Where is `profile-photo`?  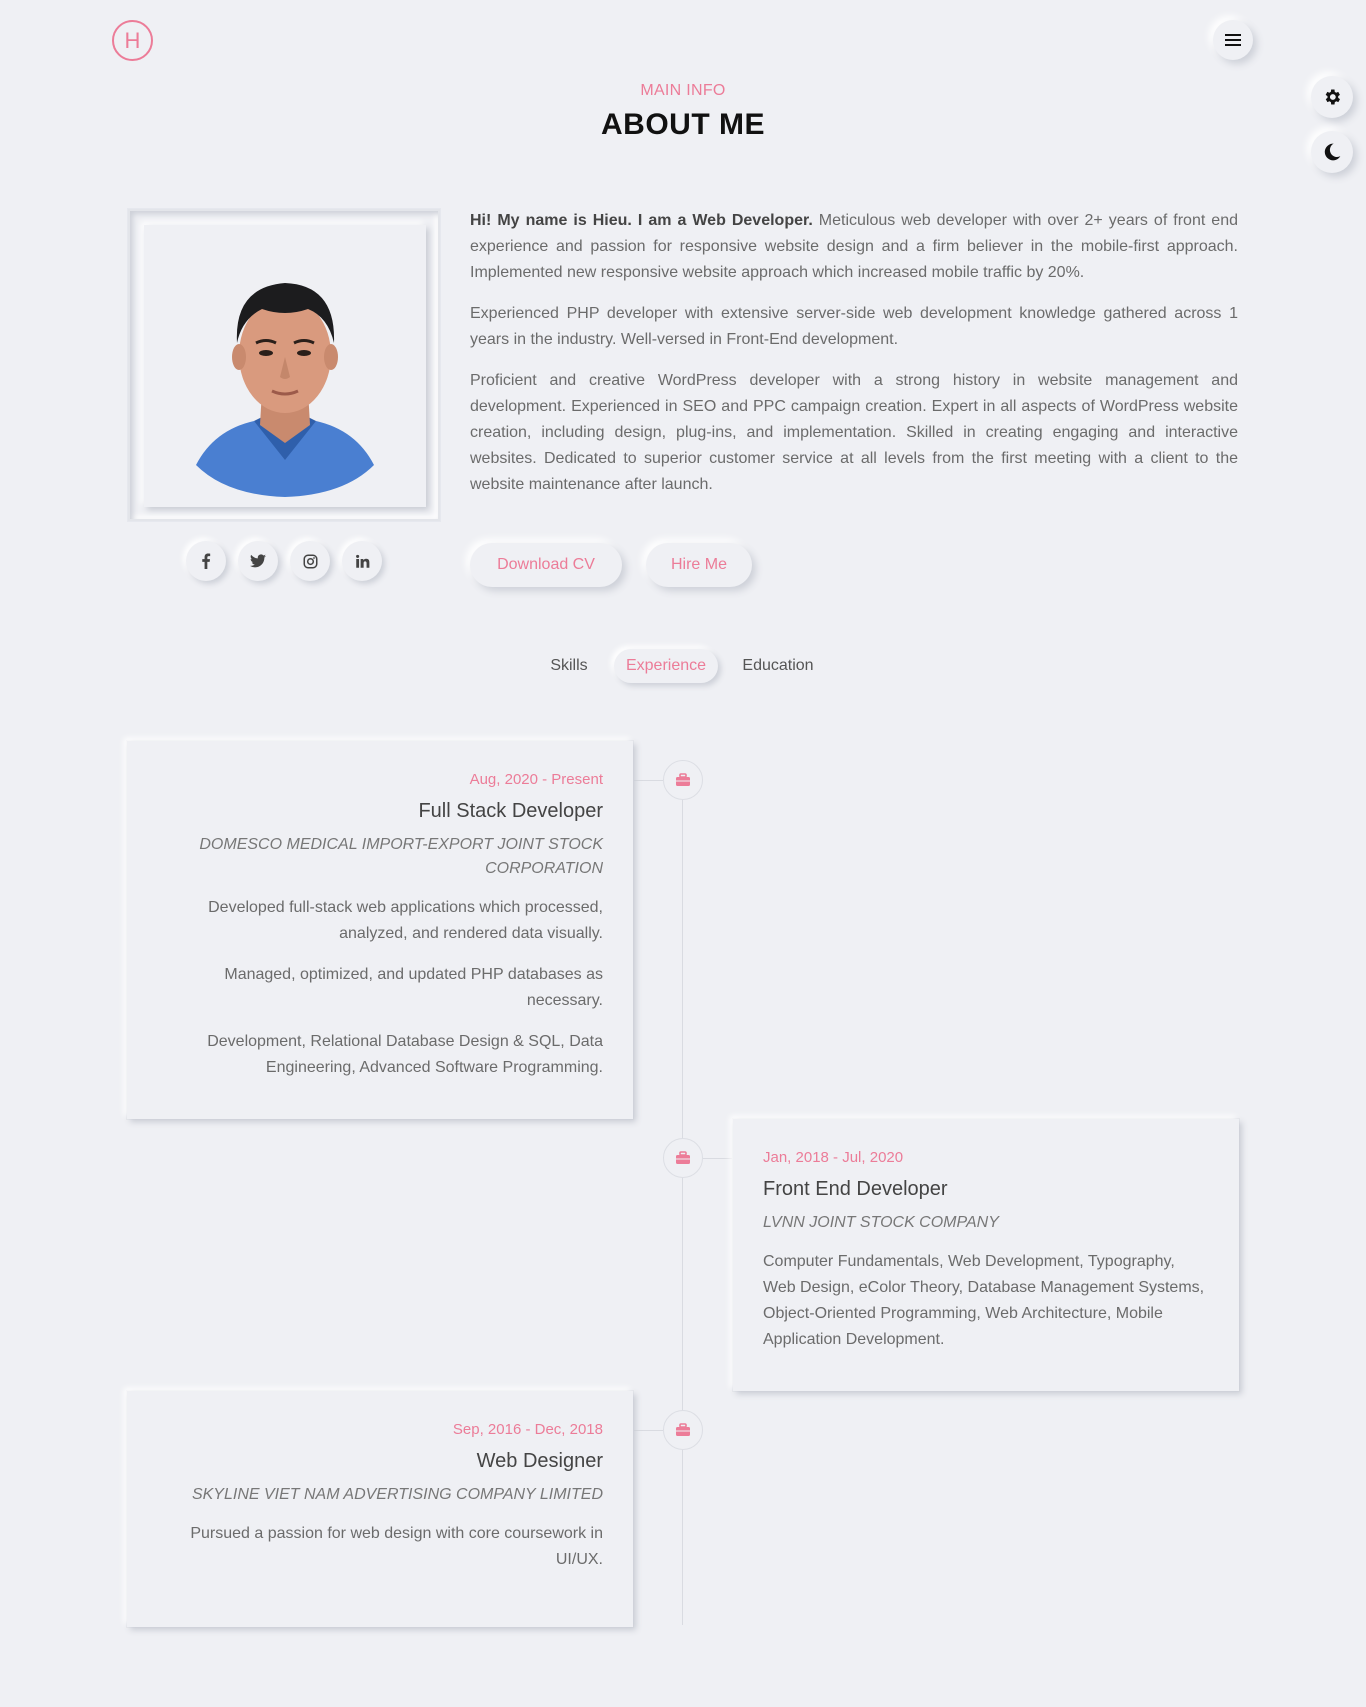
profile-photo is located at coordinates (285, 366).